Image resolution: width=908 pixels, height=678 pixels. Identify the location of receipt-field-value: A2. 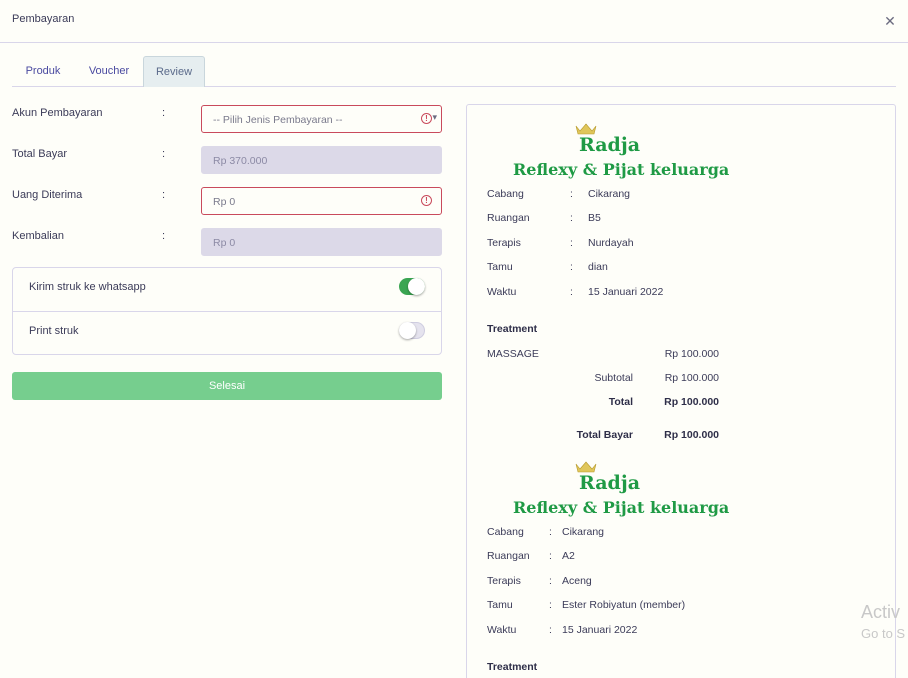
(568, 556).